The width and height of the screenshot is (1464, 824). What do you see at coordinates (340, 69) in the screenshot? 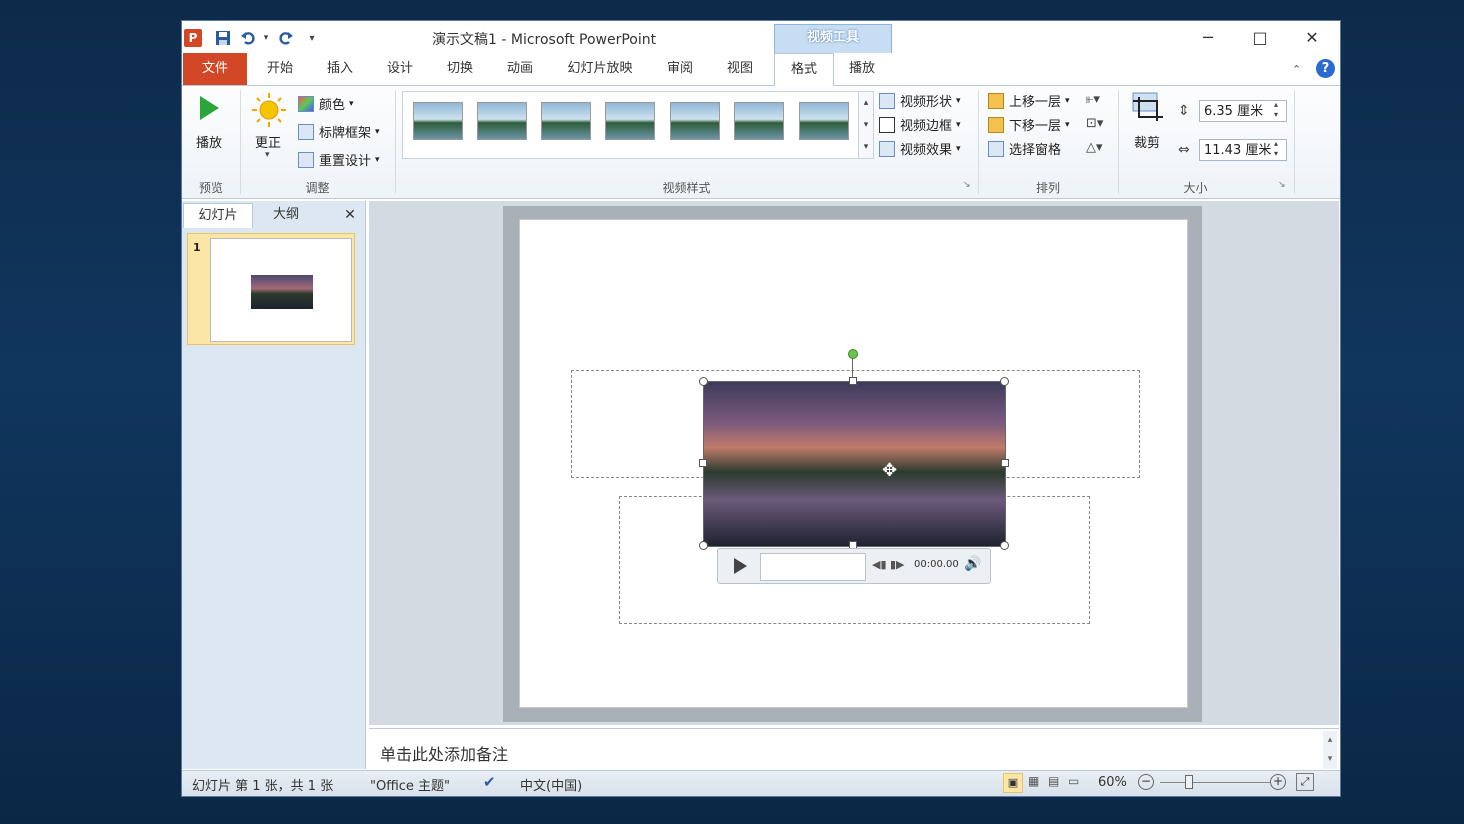
I see `tab-insert: 插入` at bounding box center [340, 69].